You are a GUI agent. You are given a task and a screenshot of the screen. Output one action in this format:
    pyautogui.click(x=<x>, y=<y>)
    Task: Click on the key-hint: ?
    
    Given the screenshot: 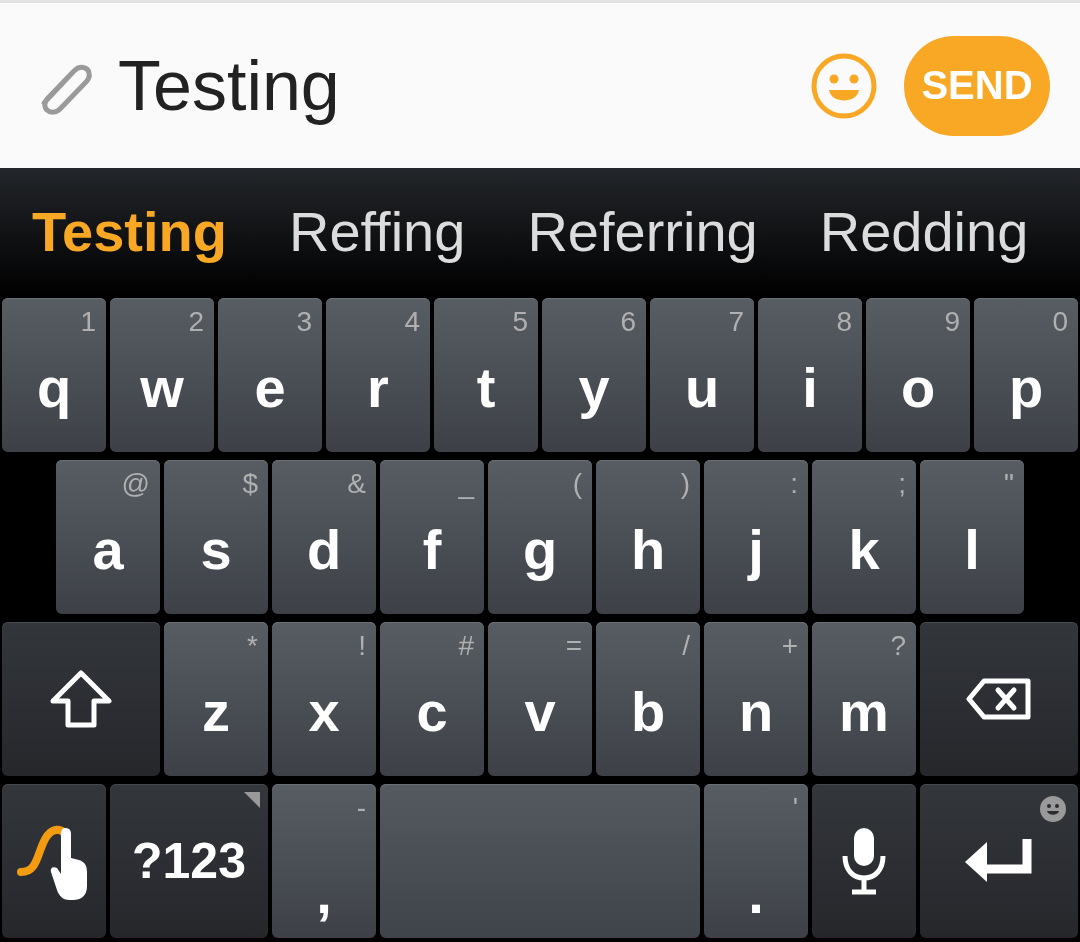 What is the action you would take?
    pyautogui.click(x=898, y=646)
    